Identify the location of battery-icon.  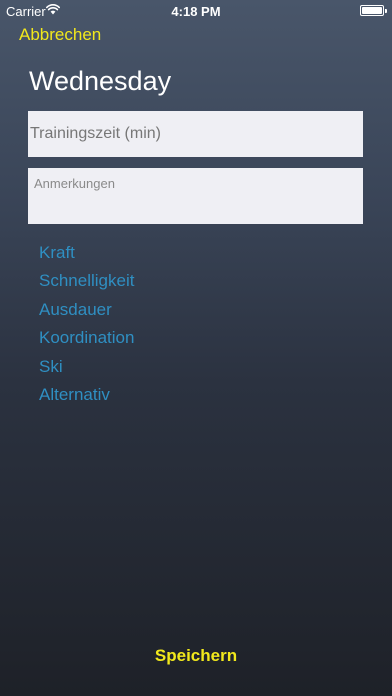
(373, 10).